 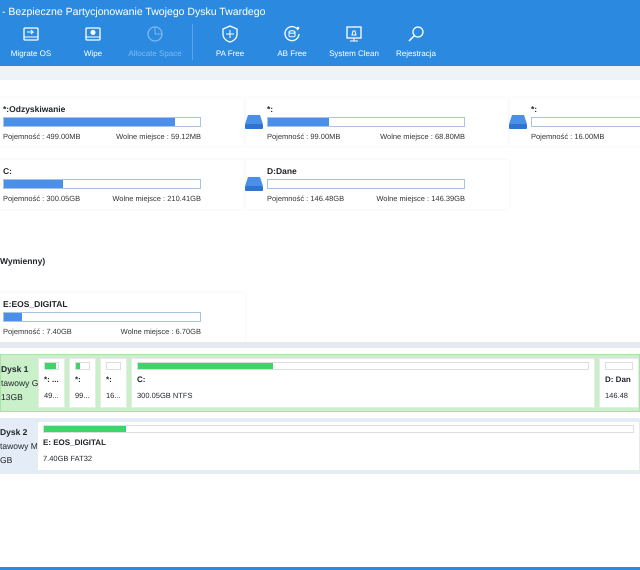 What do you see at coordinates (416, 34) in the screenshot?
I see `search-icon` at bounding box center [416, 34].